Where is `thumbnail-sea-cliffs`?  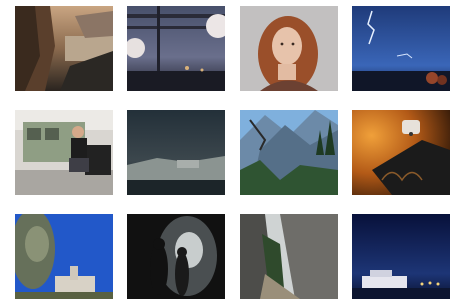 thumbnail-sea-cliffs is located at coordinates (64, 48).